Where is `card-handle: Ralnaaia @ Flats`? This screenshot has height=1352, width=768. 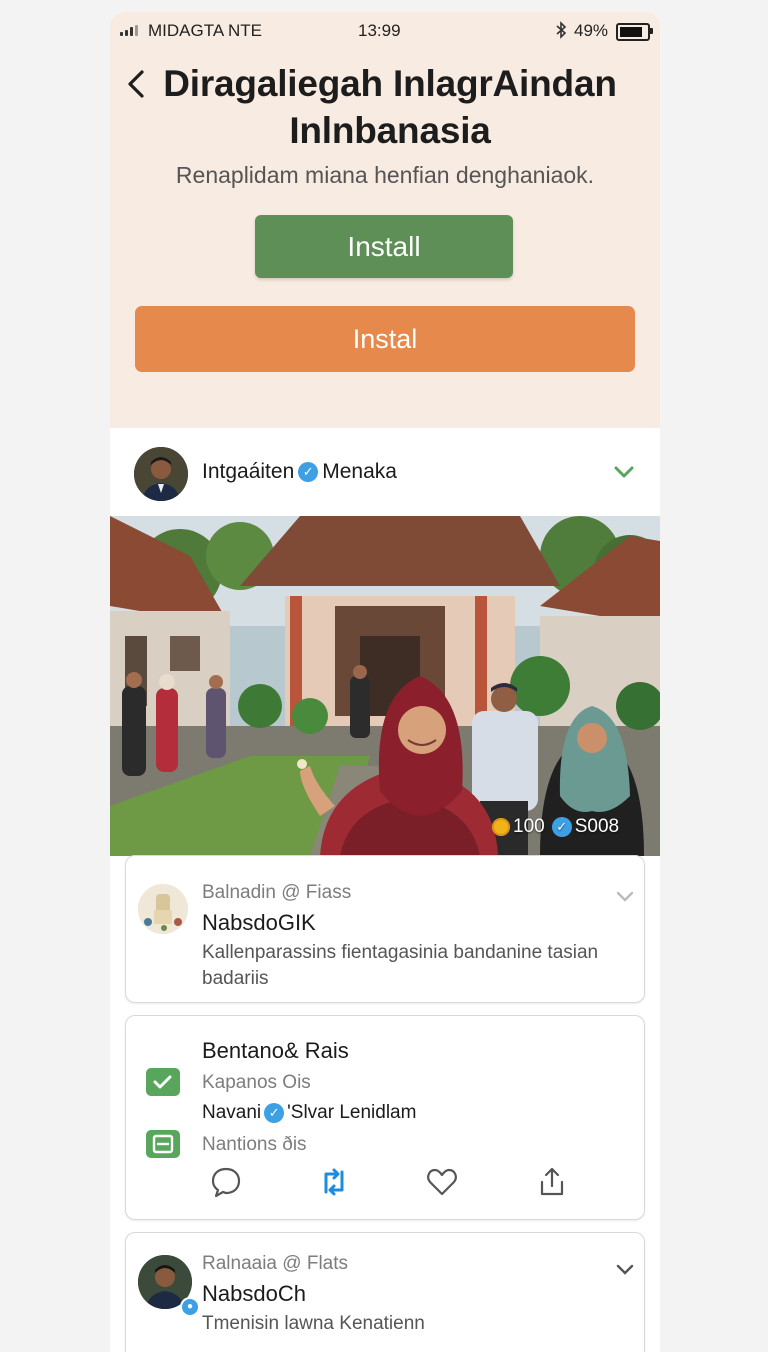
card-handle: Ralnaaia @ Flats is located at coordinates (275, 1263).